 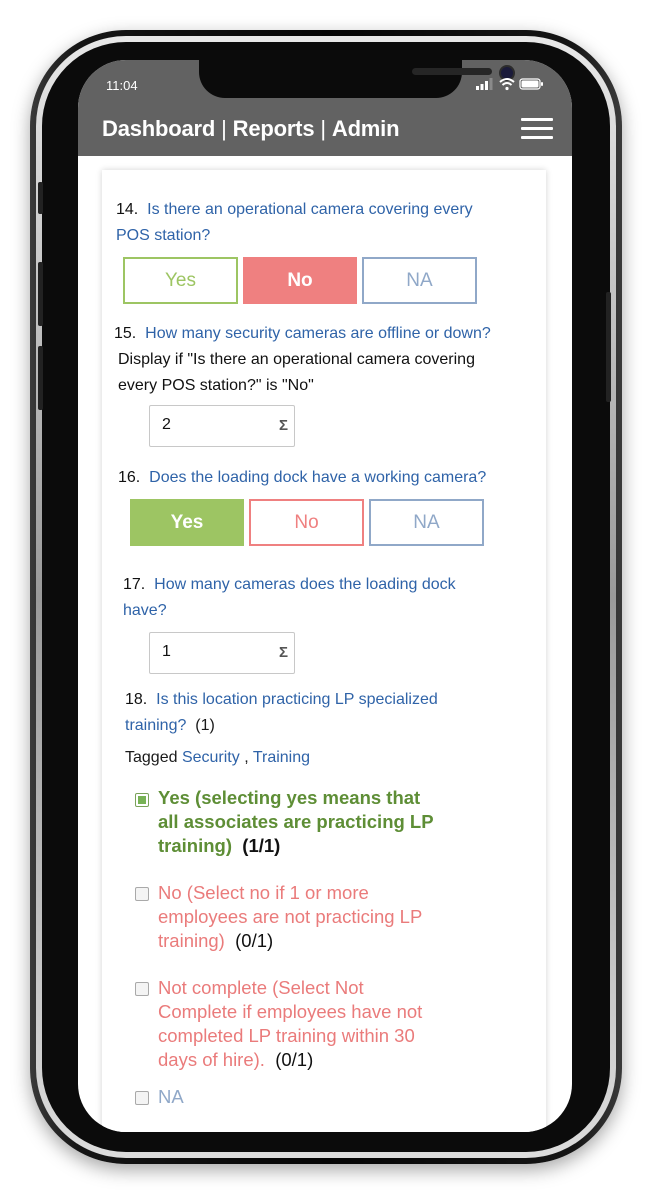 What do you see at coordinates (537, 129) in the screenshot?
I see `hamburger-icon` at bounding box center [537, 129].